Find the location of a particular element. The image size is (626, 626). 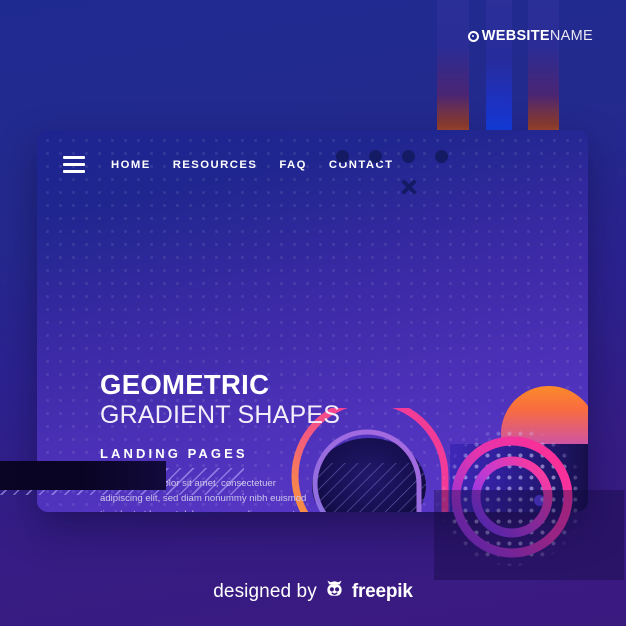

target-circle-icon is located at coordinates (473, 36).